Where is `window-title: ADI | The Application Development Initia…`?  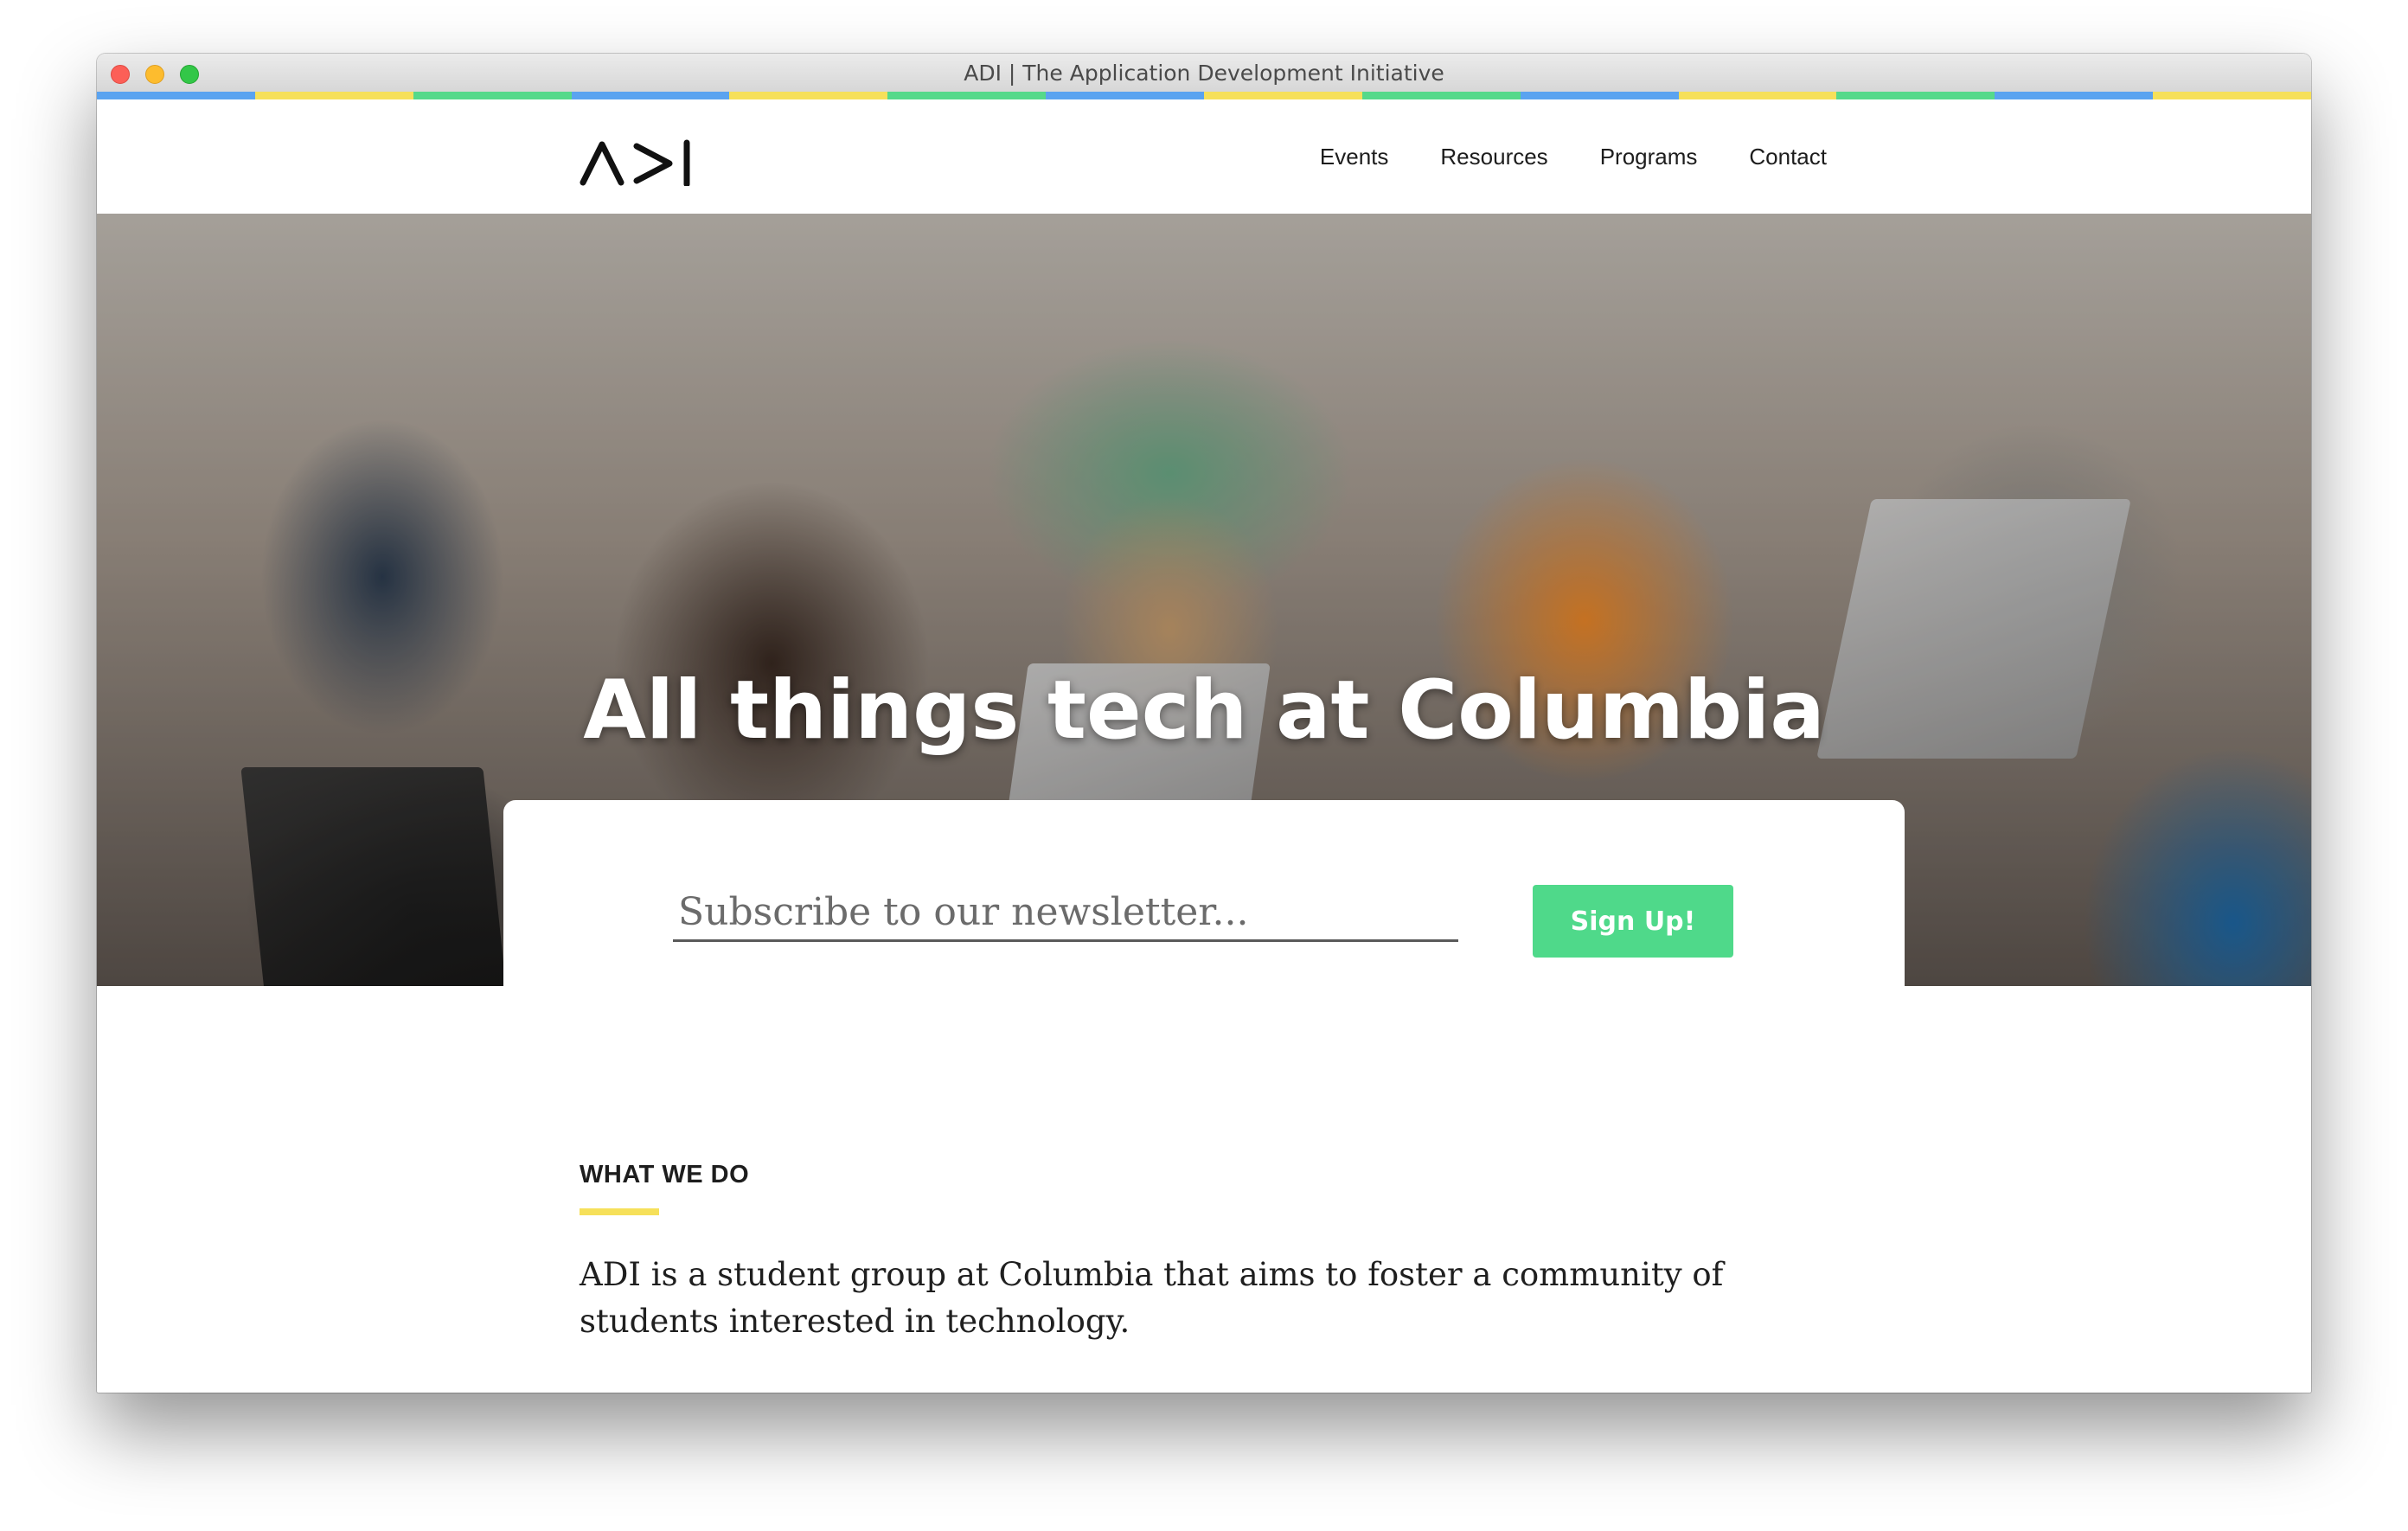
window-title: ADI | The Application Development Initia… is located at coordinates (1204, 73).